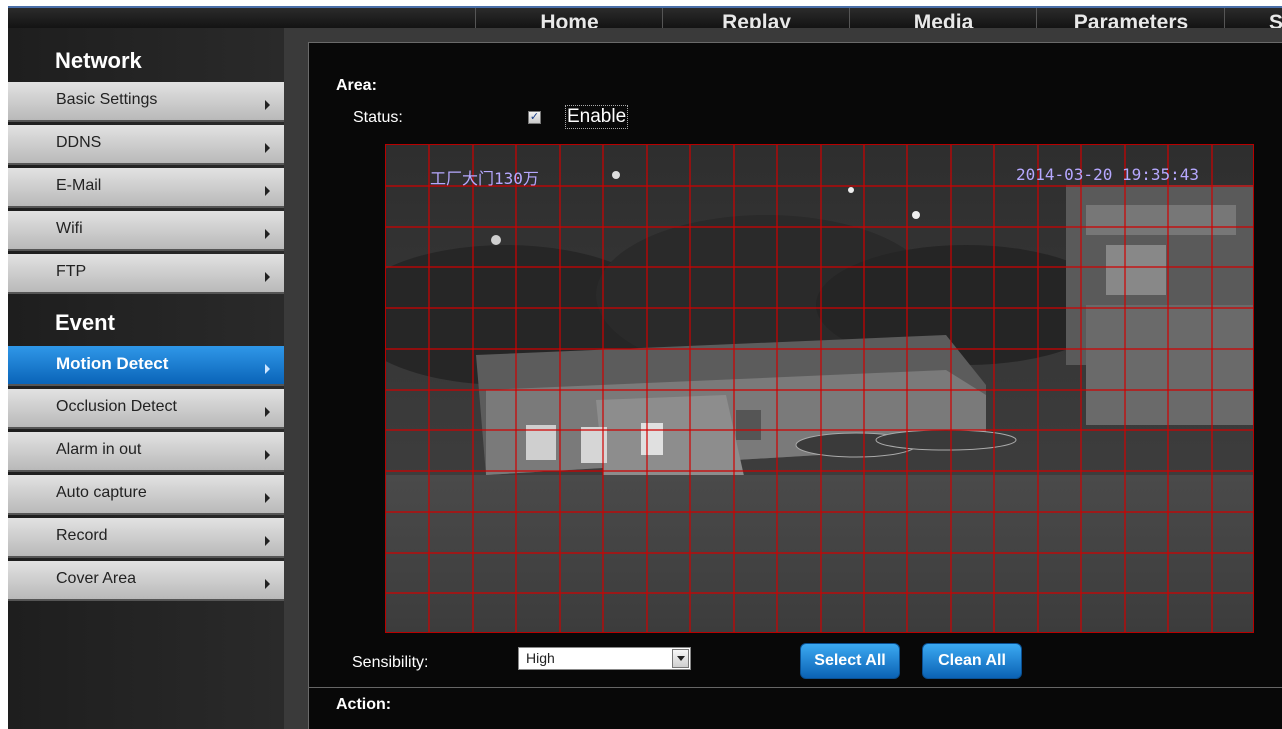 This screenshot has height=729, width=1282. I want to click on sidebar-item-ddns: DDNS, so click(146, 145).